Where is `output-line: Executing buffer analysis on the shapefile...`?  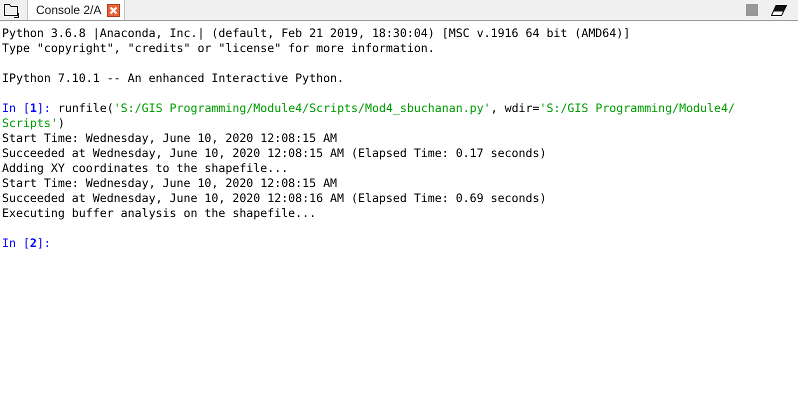 output-line: Executing buffer analysis on the shapefile... is located at coordinates (159, 213).